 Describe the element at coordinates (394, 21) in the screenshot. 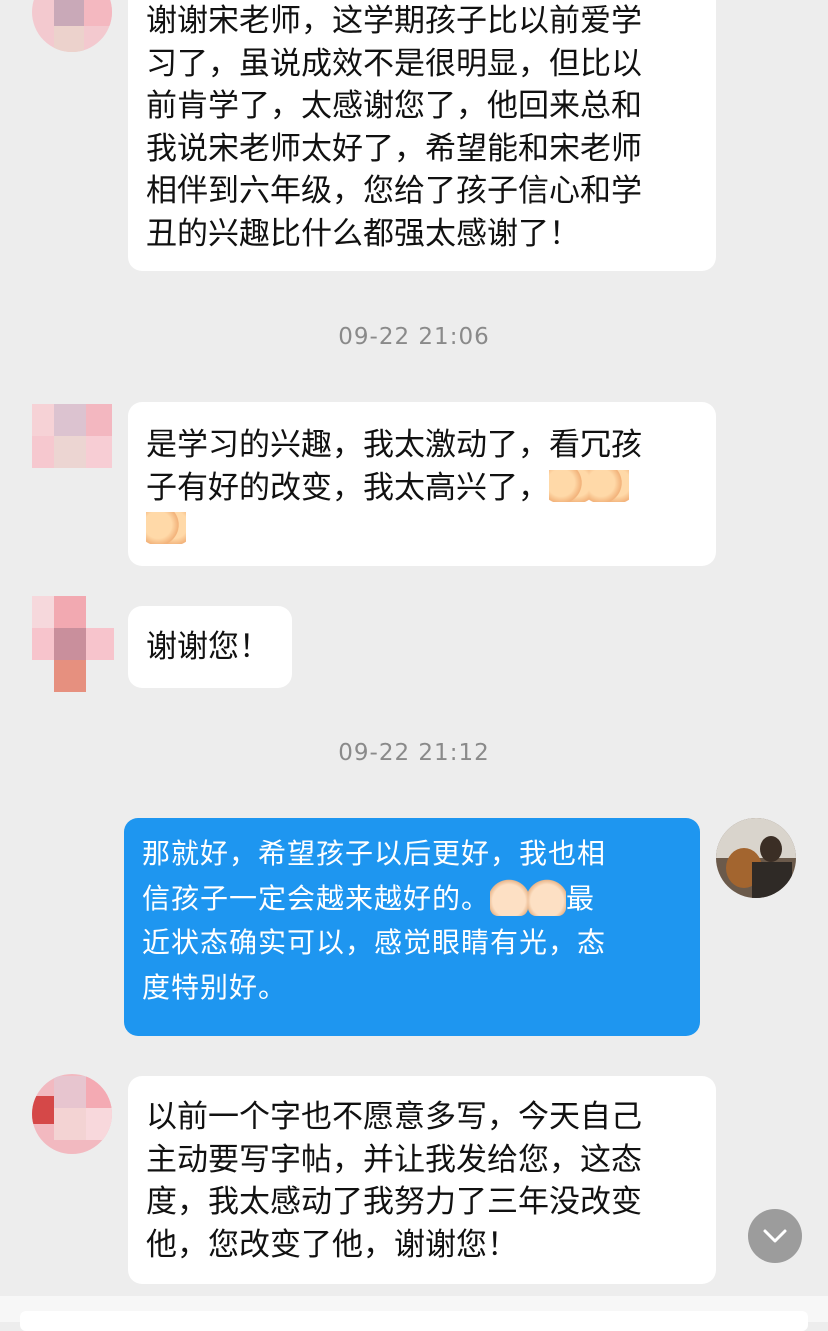

I see `message-text: 谢谢宋老师，这学期孩子比以前爱学` at that location.